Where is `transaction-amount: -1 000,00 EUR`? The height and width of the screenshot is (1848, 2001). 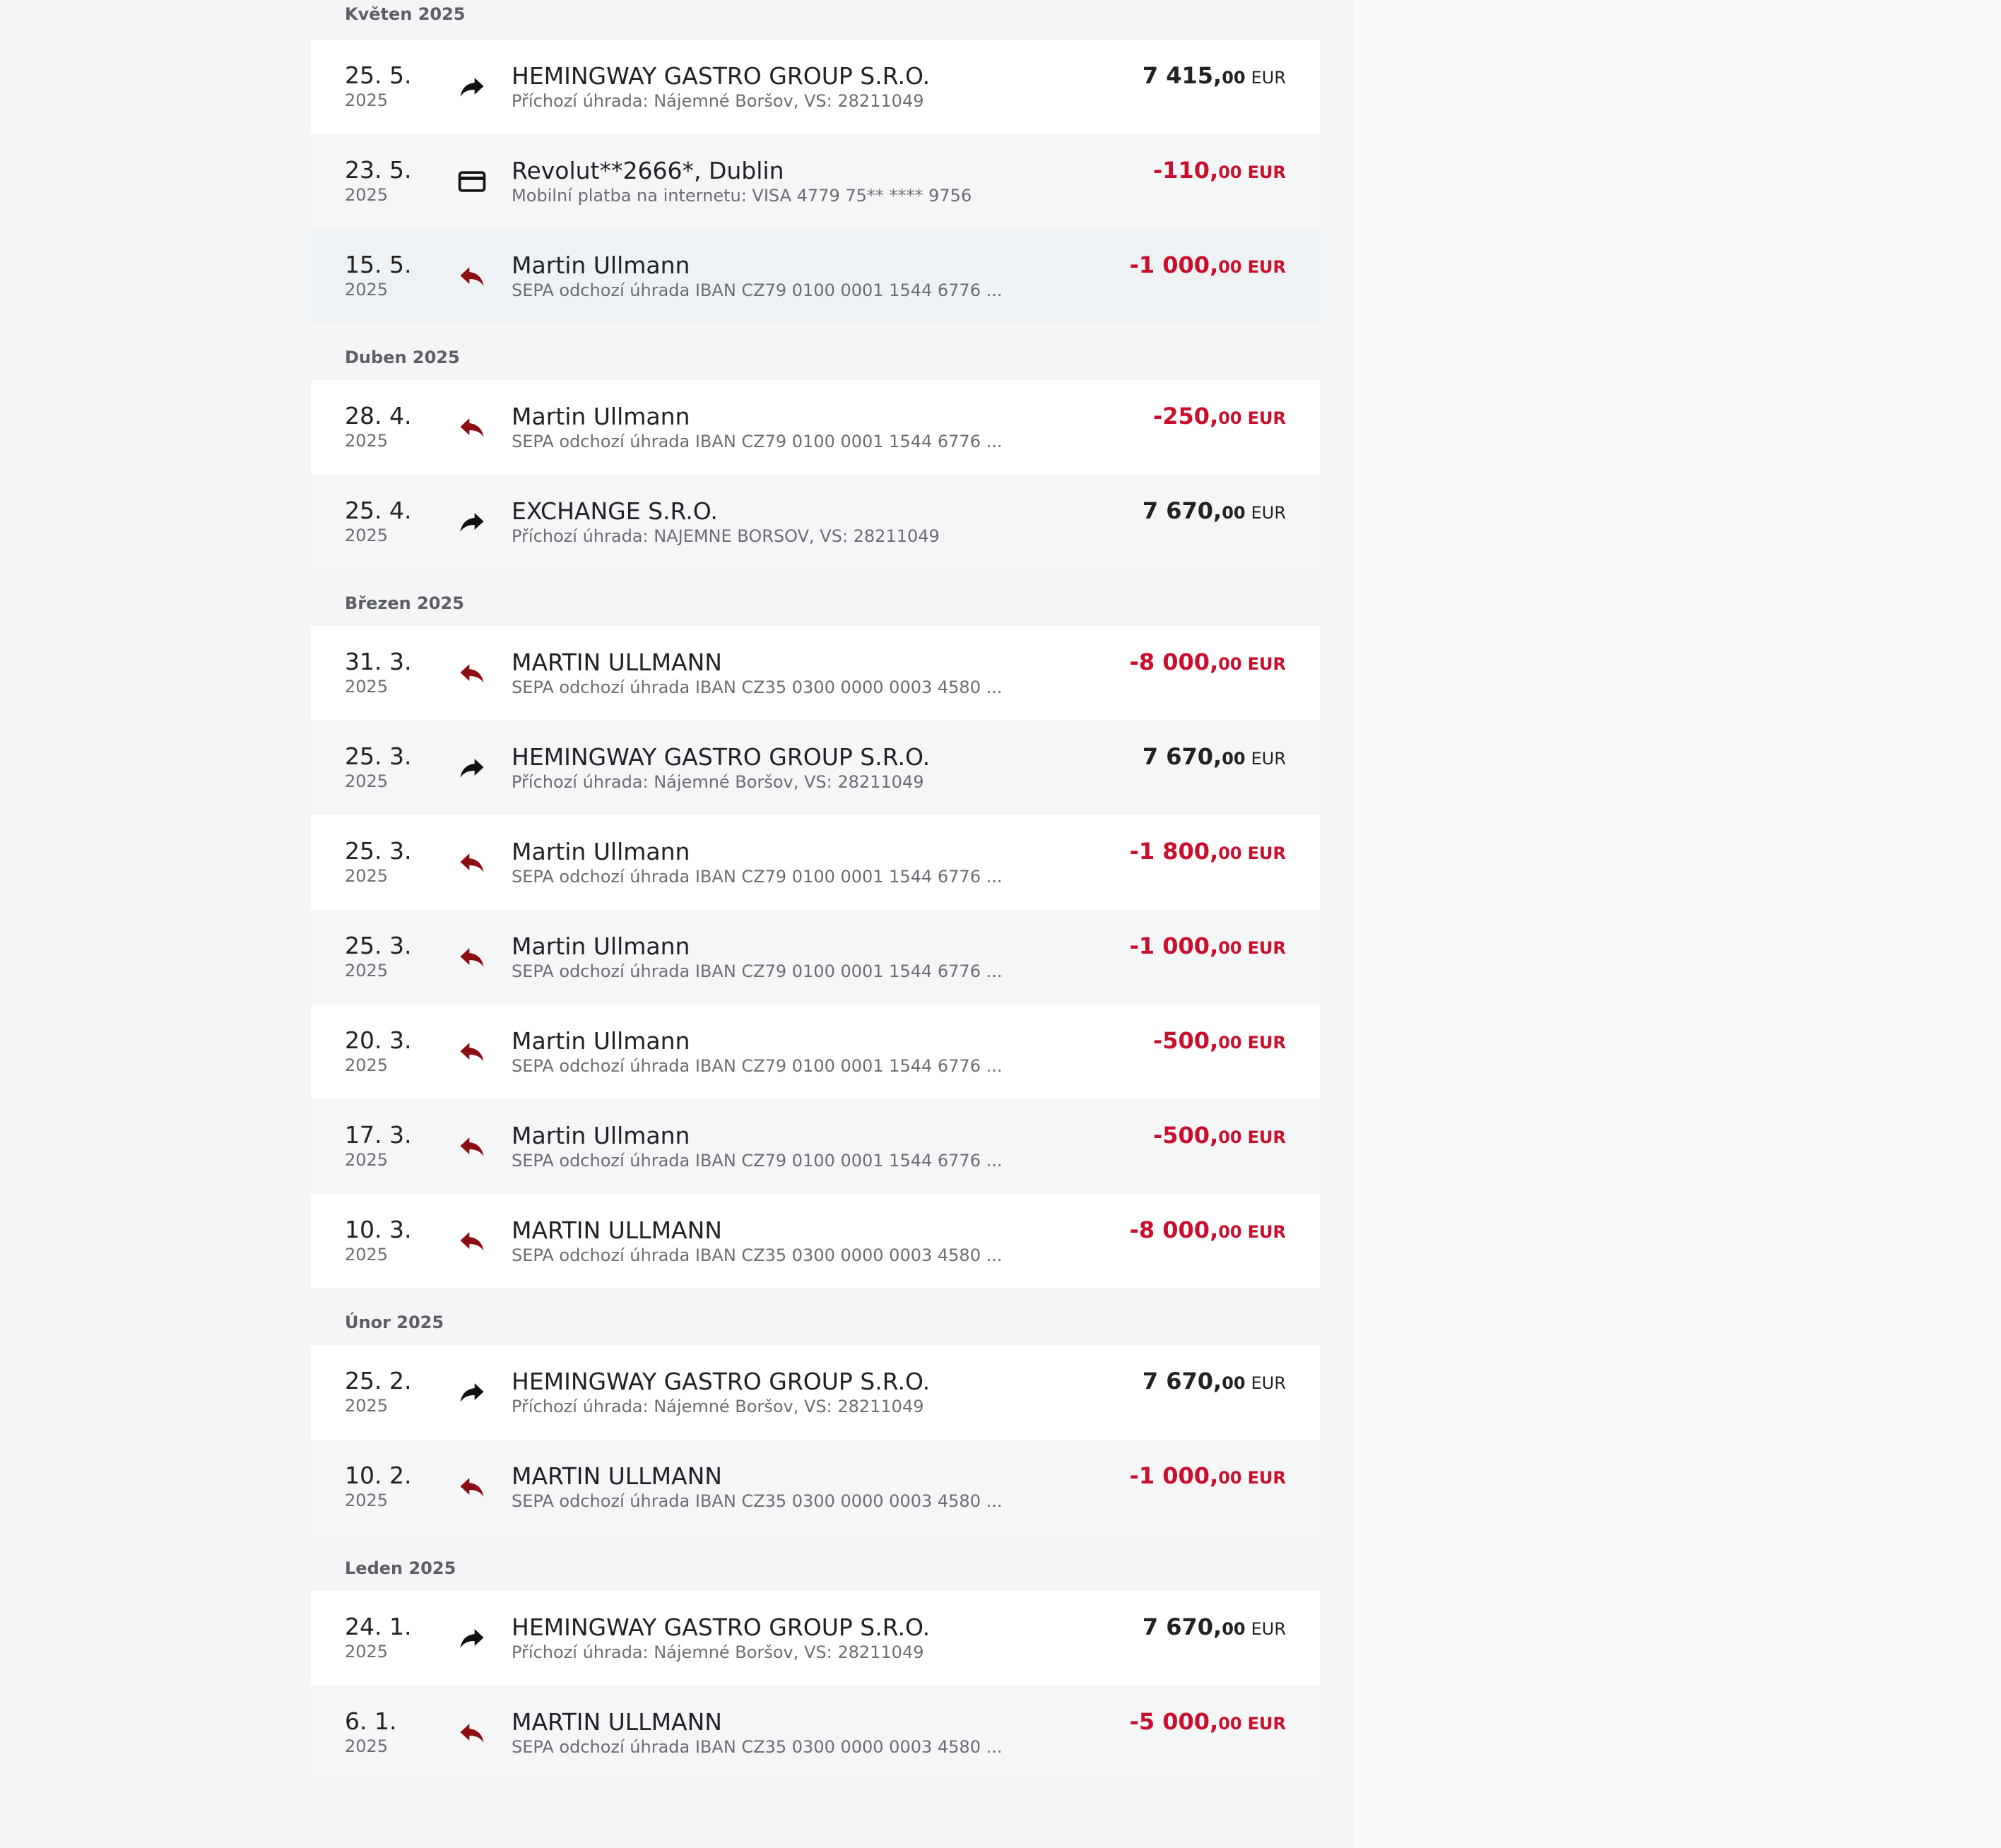
transaction-amount: -1 000,00 EUR is located at coordinates (1208, 264).